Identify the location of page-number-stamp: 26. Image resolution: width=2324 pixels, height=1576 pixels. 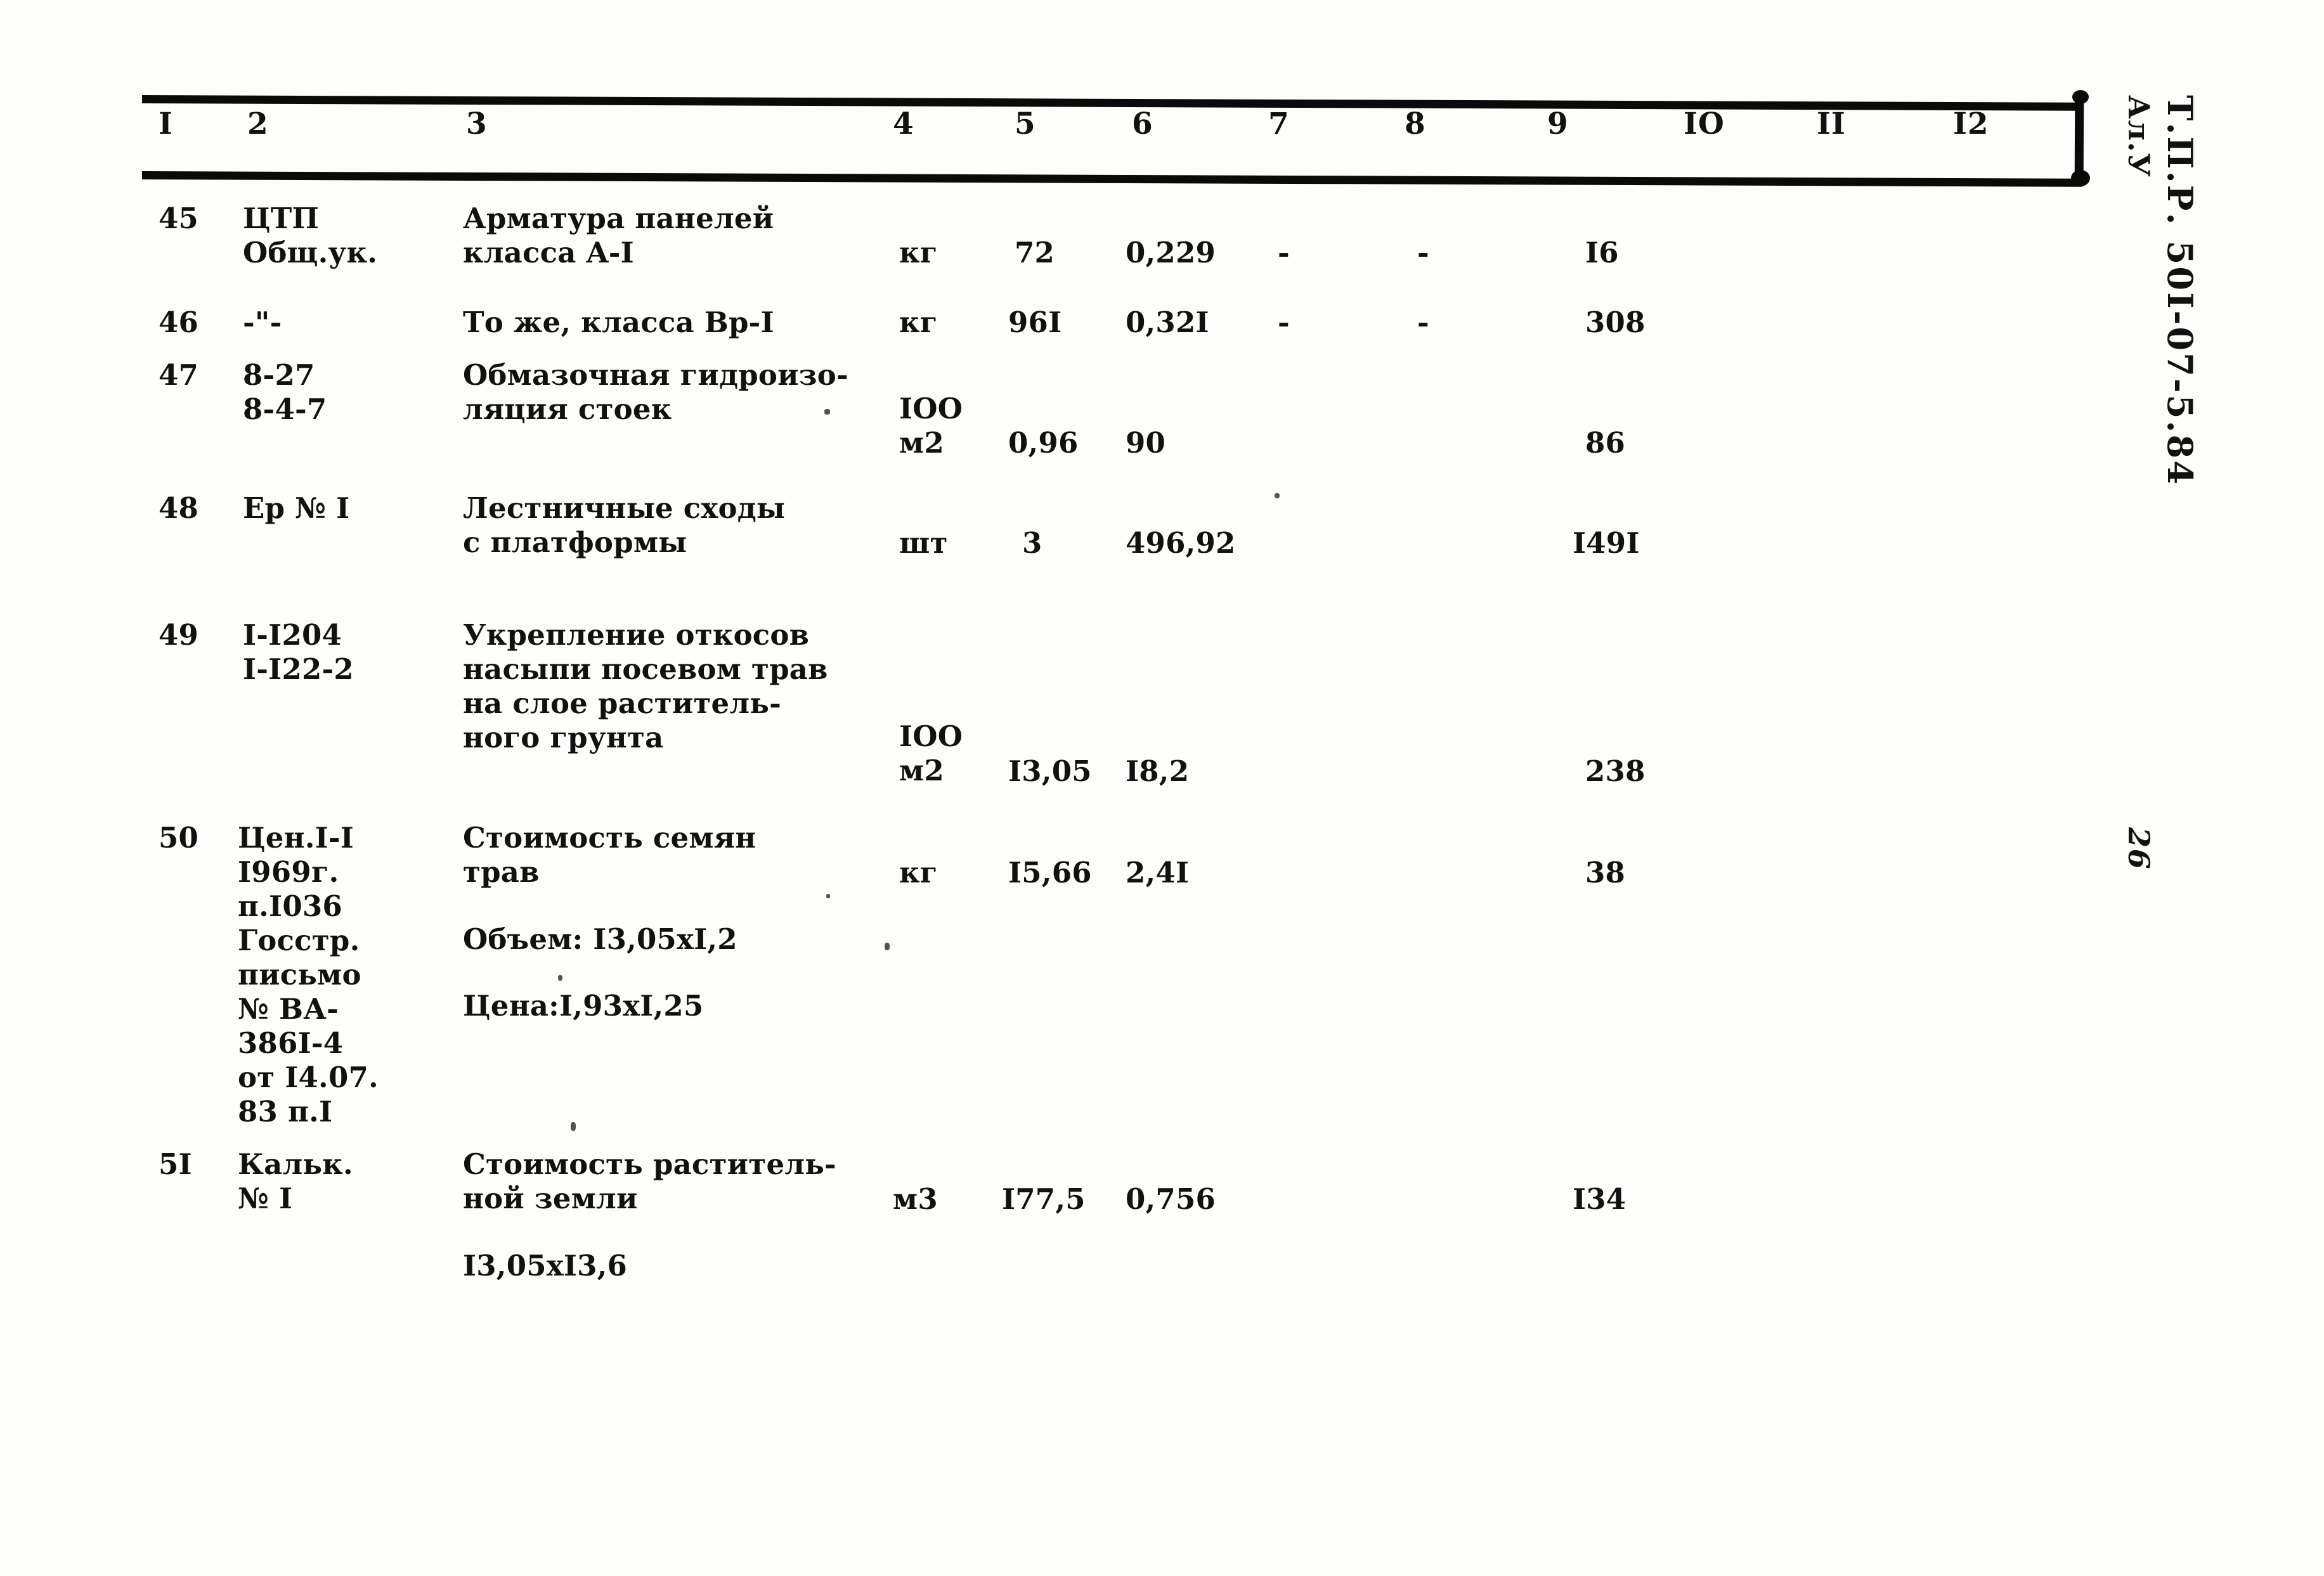
(2139, 848).